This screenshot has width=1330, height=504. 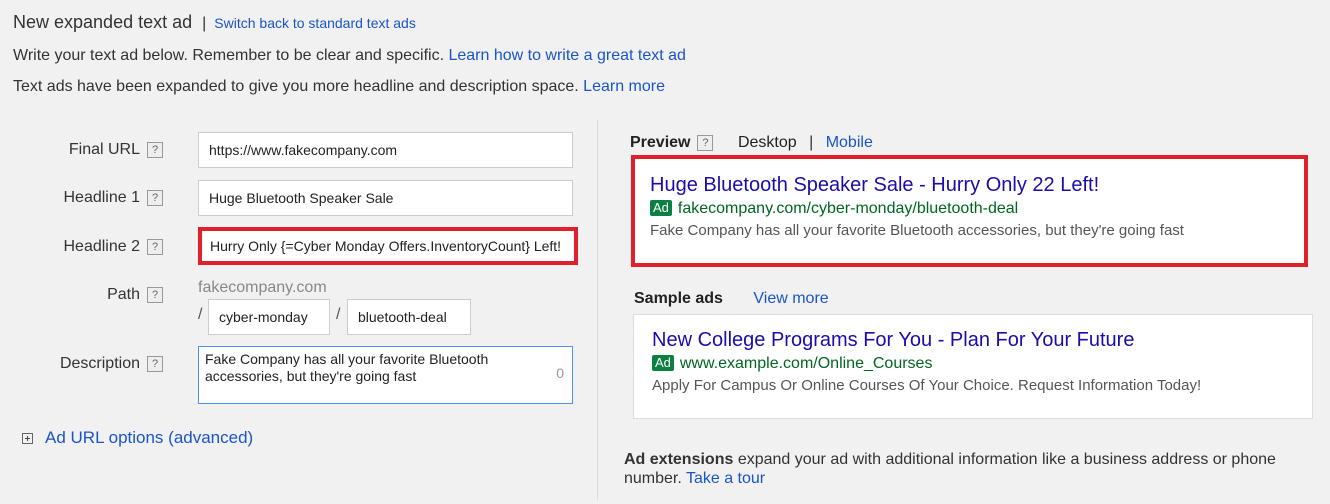 I want to click on path-label: Path, so click(x=123, y=294).